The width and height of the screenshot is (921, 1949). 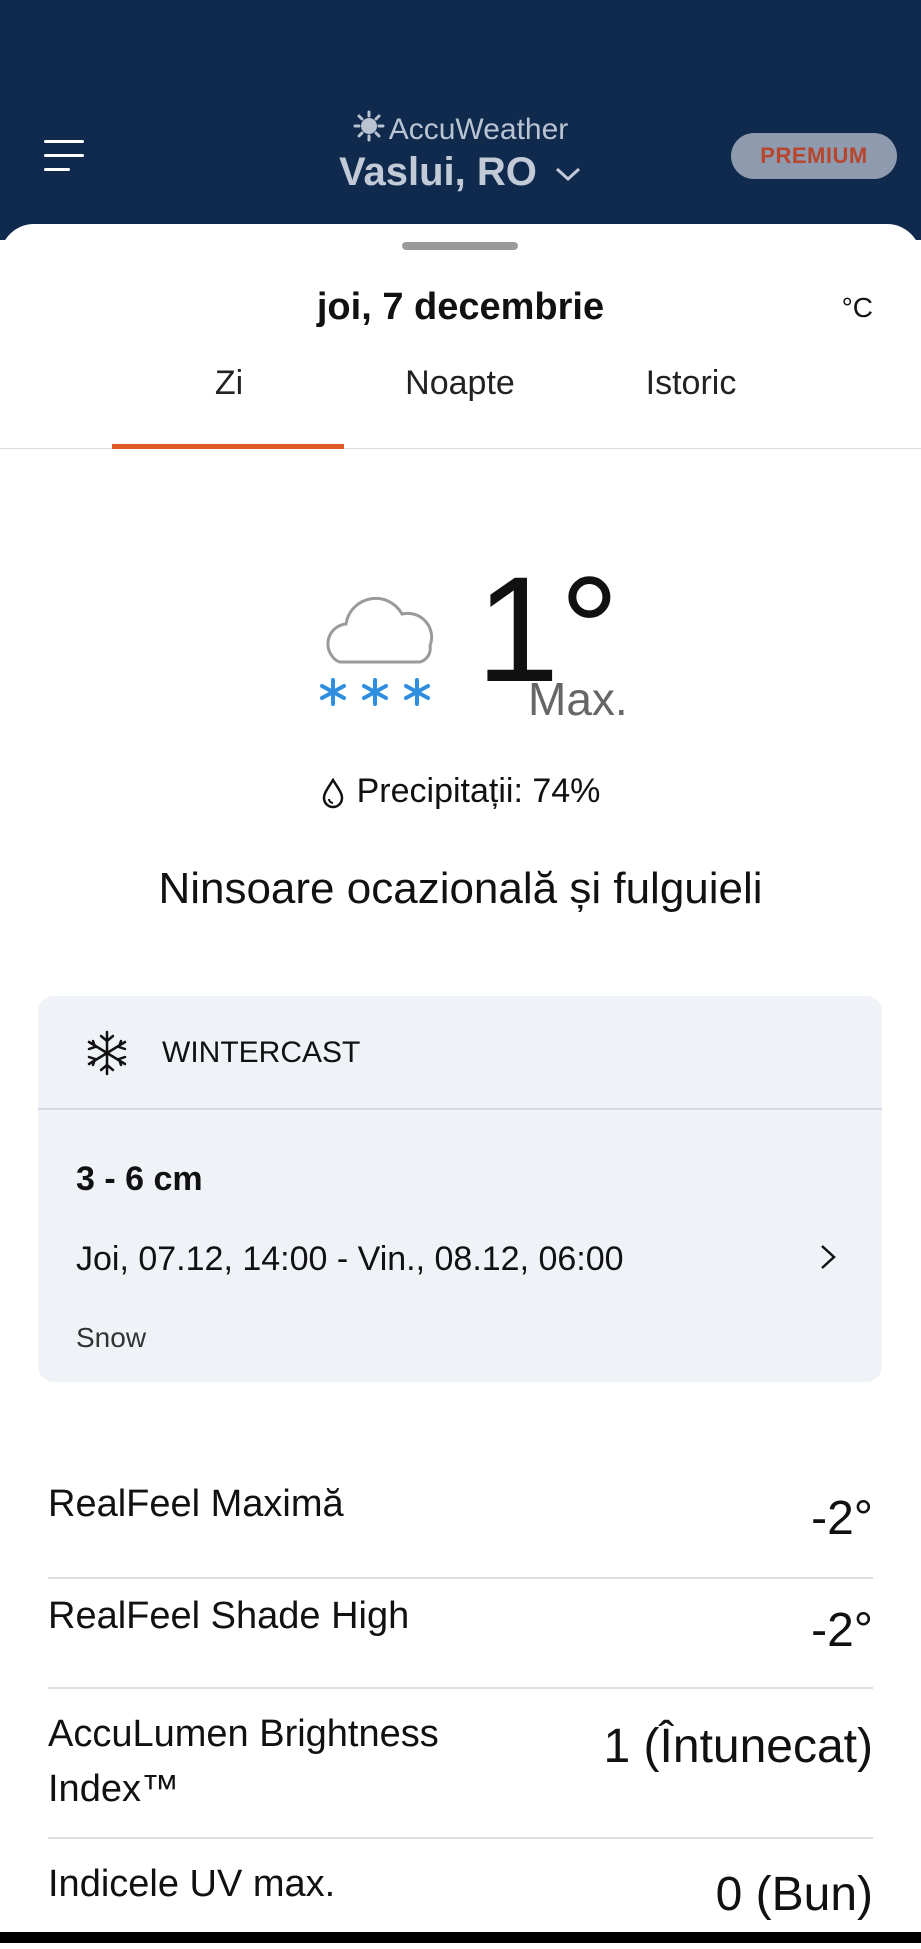 What do you see at coordinates (332, 793) in the screenshot?
I see `drop-icon` at bounding box center [332, 793].